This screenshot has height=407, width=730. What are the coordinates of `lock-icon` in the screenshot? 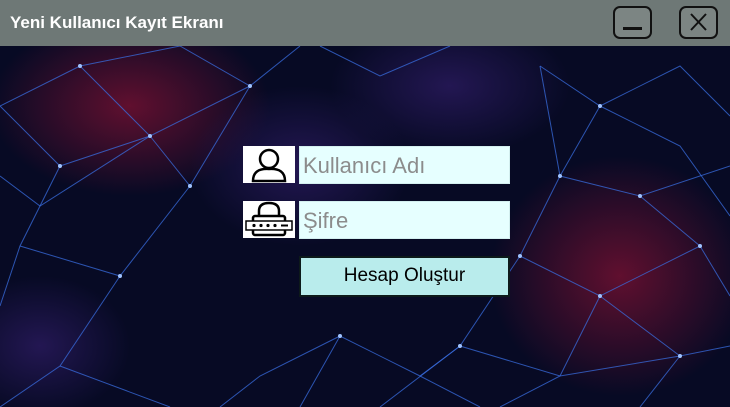 It's located at (269, 219).